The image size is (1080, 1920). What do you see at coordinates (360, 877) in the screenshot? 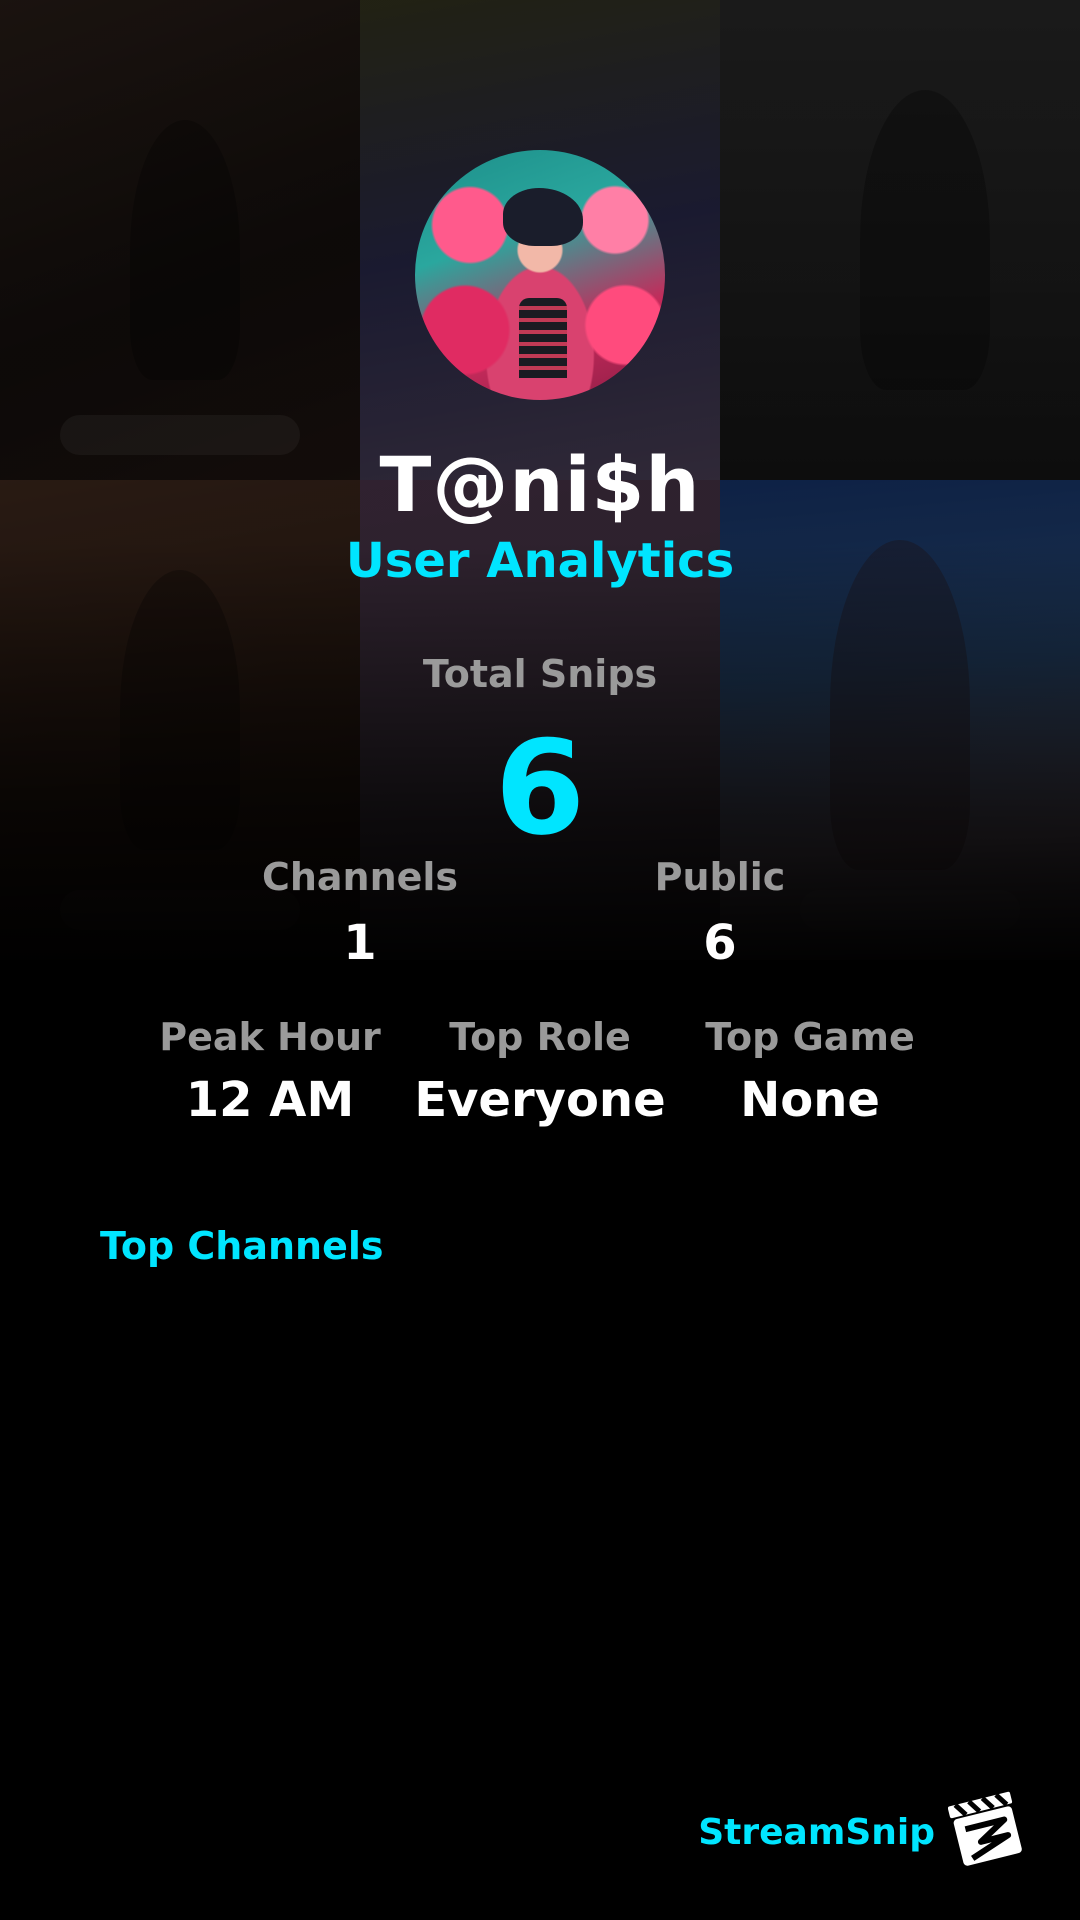
I see `channels-label: Channels` at bounding box center [360, 877].